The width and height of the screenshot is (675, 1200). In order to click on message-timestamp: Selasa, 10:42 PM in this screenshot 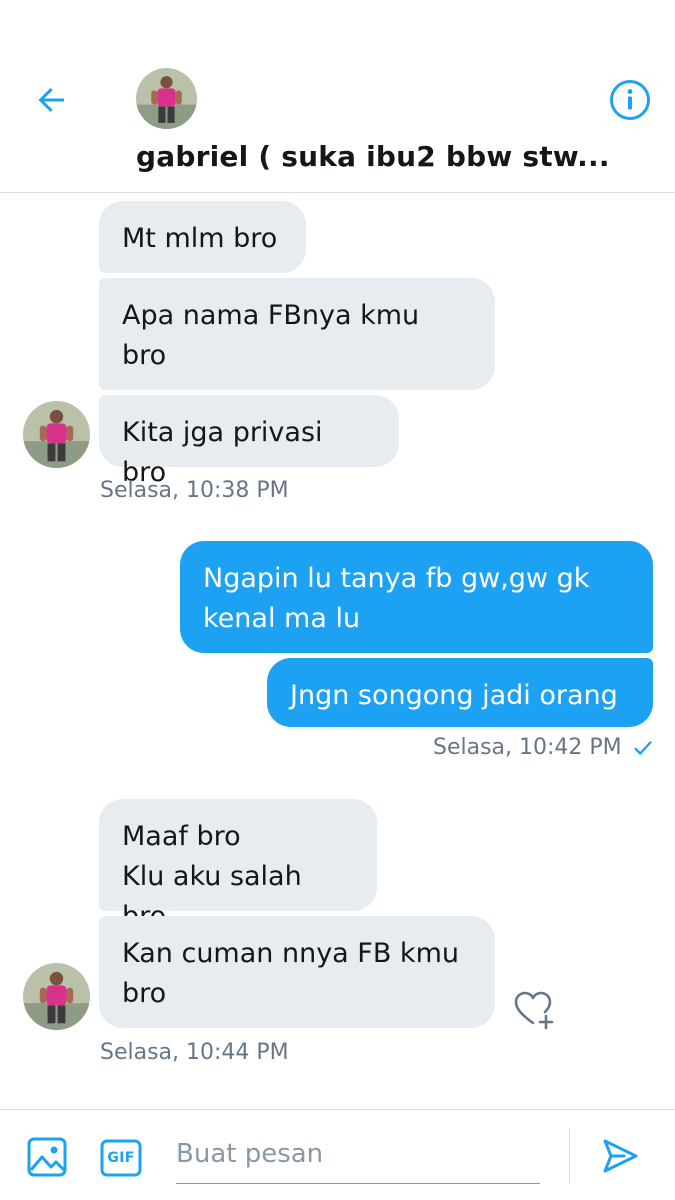, I will do `click(543, 747)`.